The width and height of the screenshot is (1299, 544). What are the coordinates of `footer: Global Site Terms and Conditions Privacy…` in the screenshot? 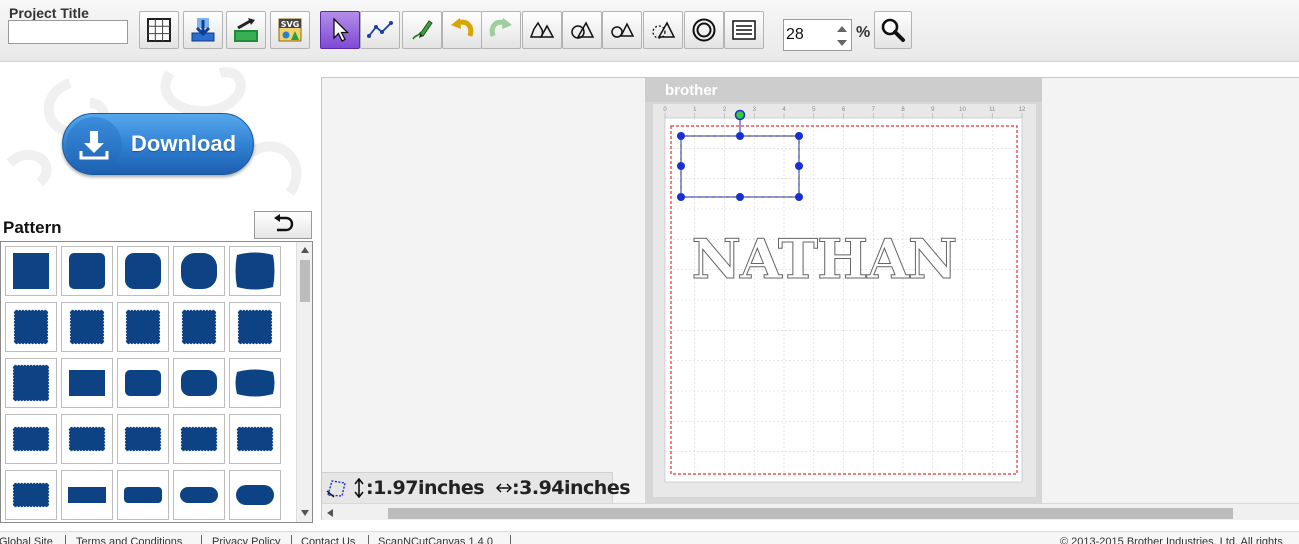 It's located at (649, 537).